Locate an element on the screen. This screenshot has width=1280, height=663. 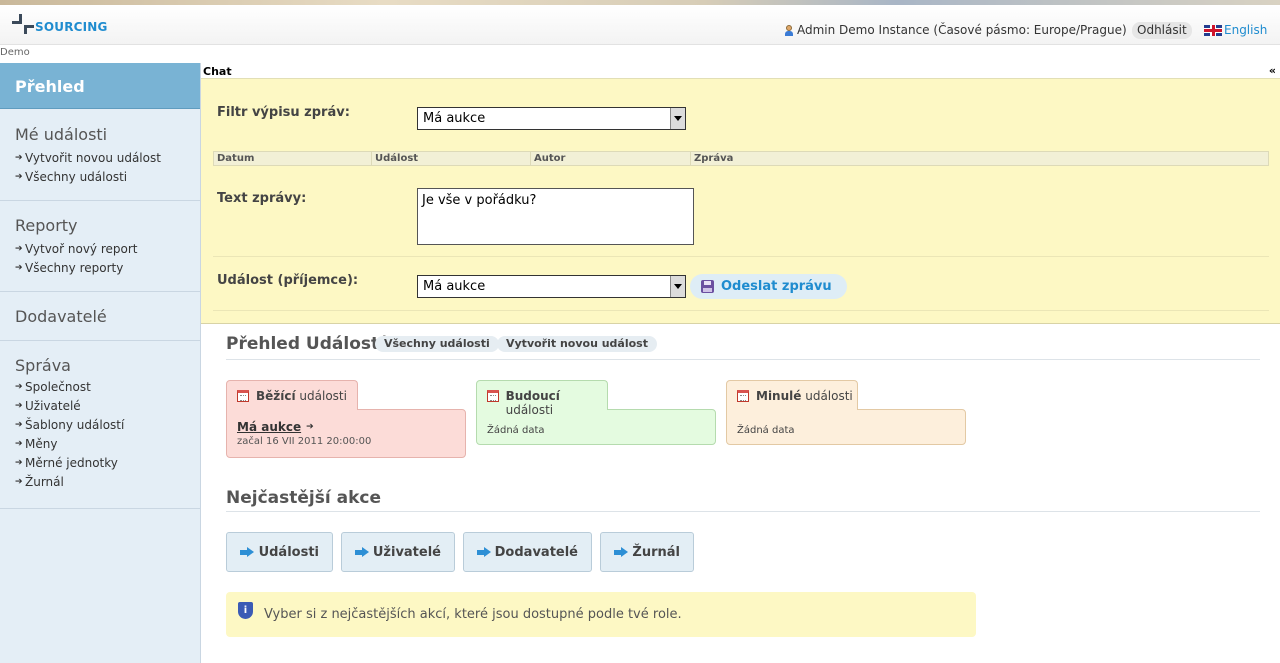
column-header-message: Zpráva is located at coordinates (979, 158).